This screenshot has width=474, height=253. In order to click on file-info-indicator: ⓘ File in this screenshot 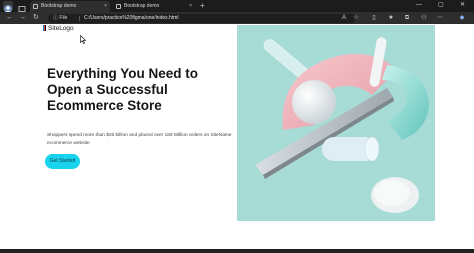, I will do `click(60, 18)`.